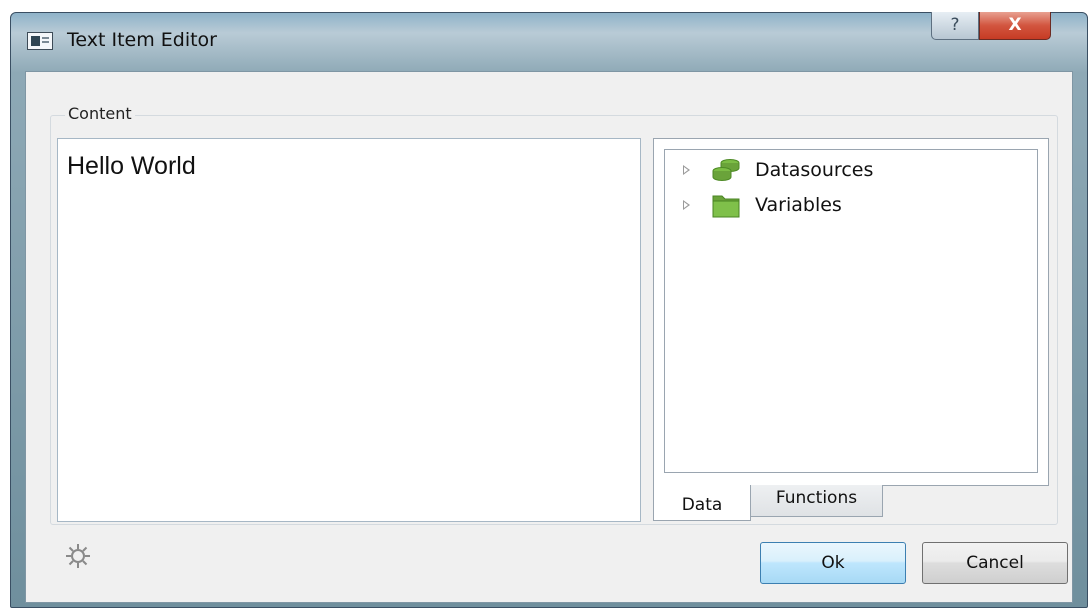  Describe the element at coordinates (702, 503) in the screenshot. I see `tab-data: Data` at that location.